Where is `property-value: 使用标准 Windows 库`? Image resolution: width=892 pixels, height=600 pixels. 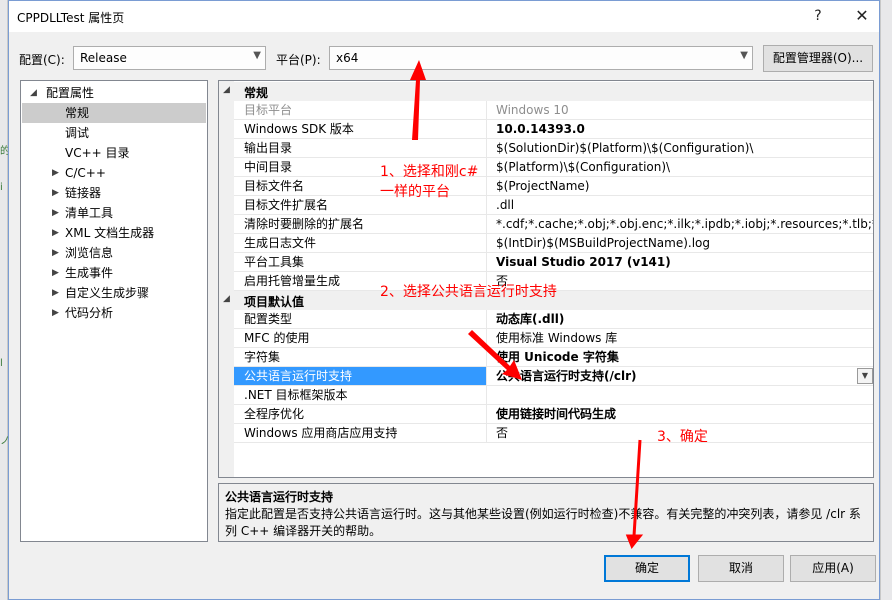 property-value: 使用标准 Windows 库 is located at coordinates (684, 338).